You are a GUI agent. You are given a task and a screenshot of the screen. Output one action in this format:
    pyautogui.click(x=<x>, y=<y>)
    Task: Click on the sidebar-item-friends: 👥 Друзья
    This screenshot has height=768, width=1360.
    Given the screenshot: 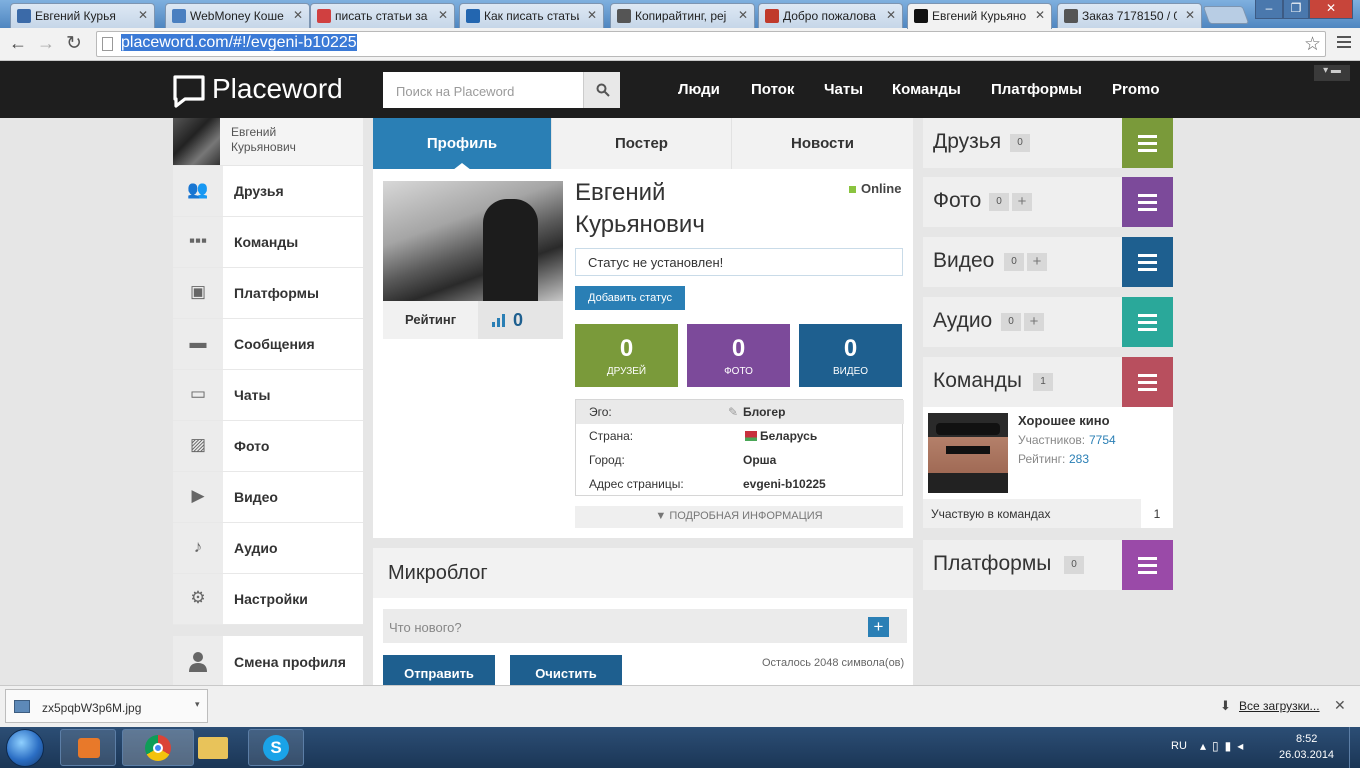 What is the action you would take?
    pyautogui.click(x=268, y=191)
    